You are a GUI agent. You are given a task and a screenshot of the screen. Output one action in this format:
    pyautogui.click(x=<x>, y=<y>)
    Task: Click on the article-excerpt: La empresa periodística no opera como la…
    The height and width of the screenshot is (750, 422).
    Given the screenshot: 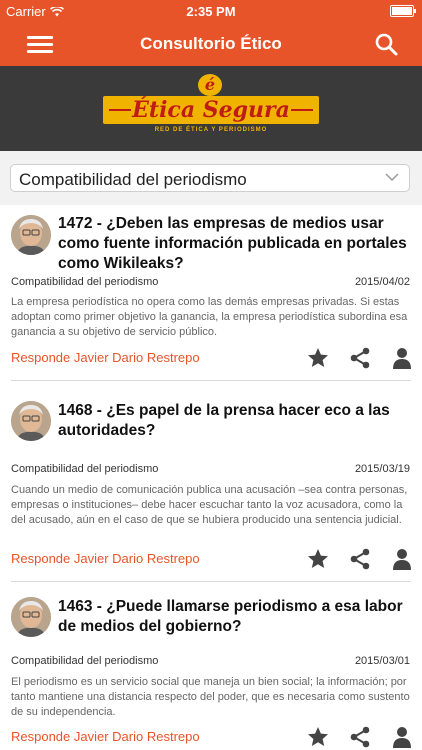 What is the action you would take?
    pyautogui.click(x=209, y=317)
    